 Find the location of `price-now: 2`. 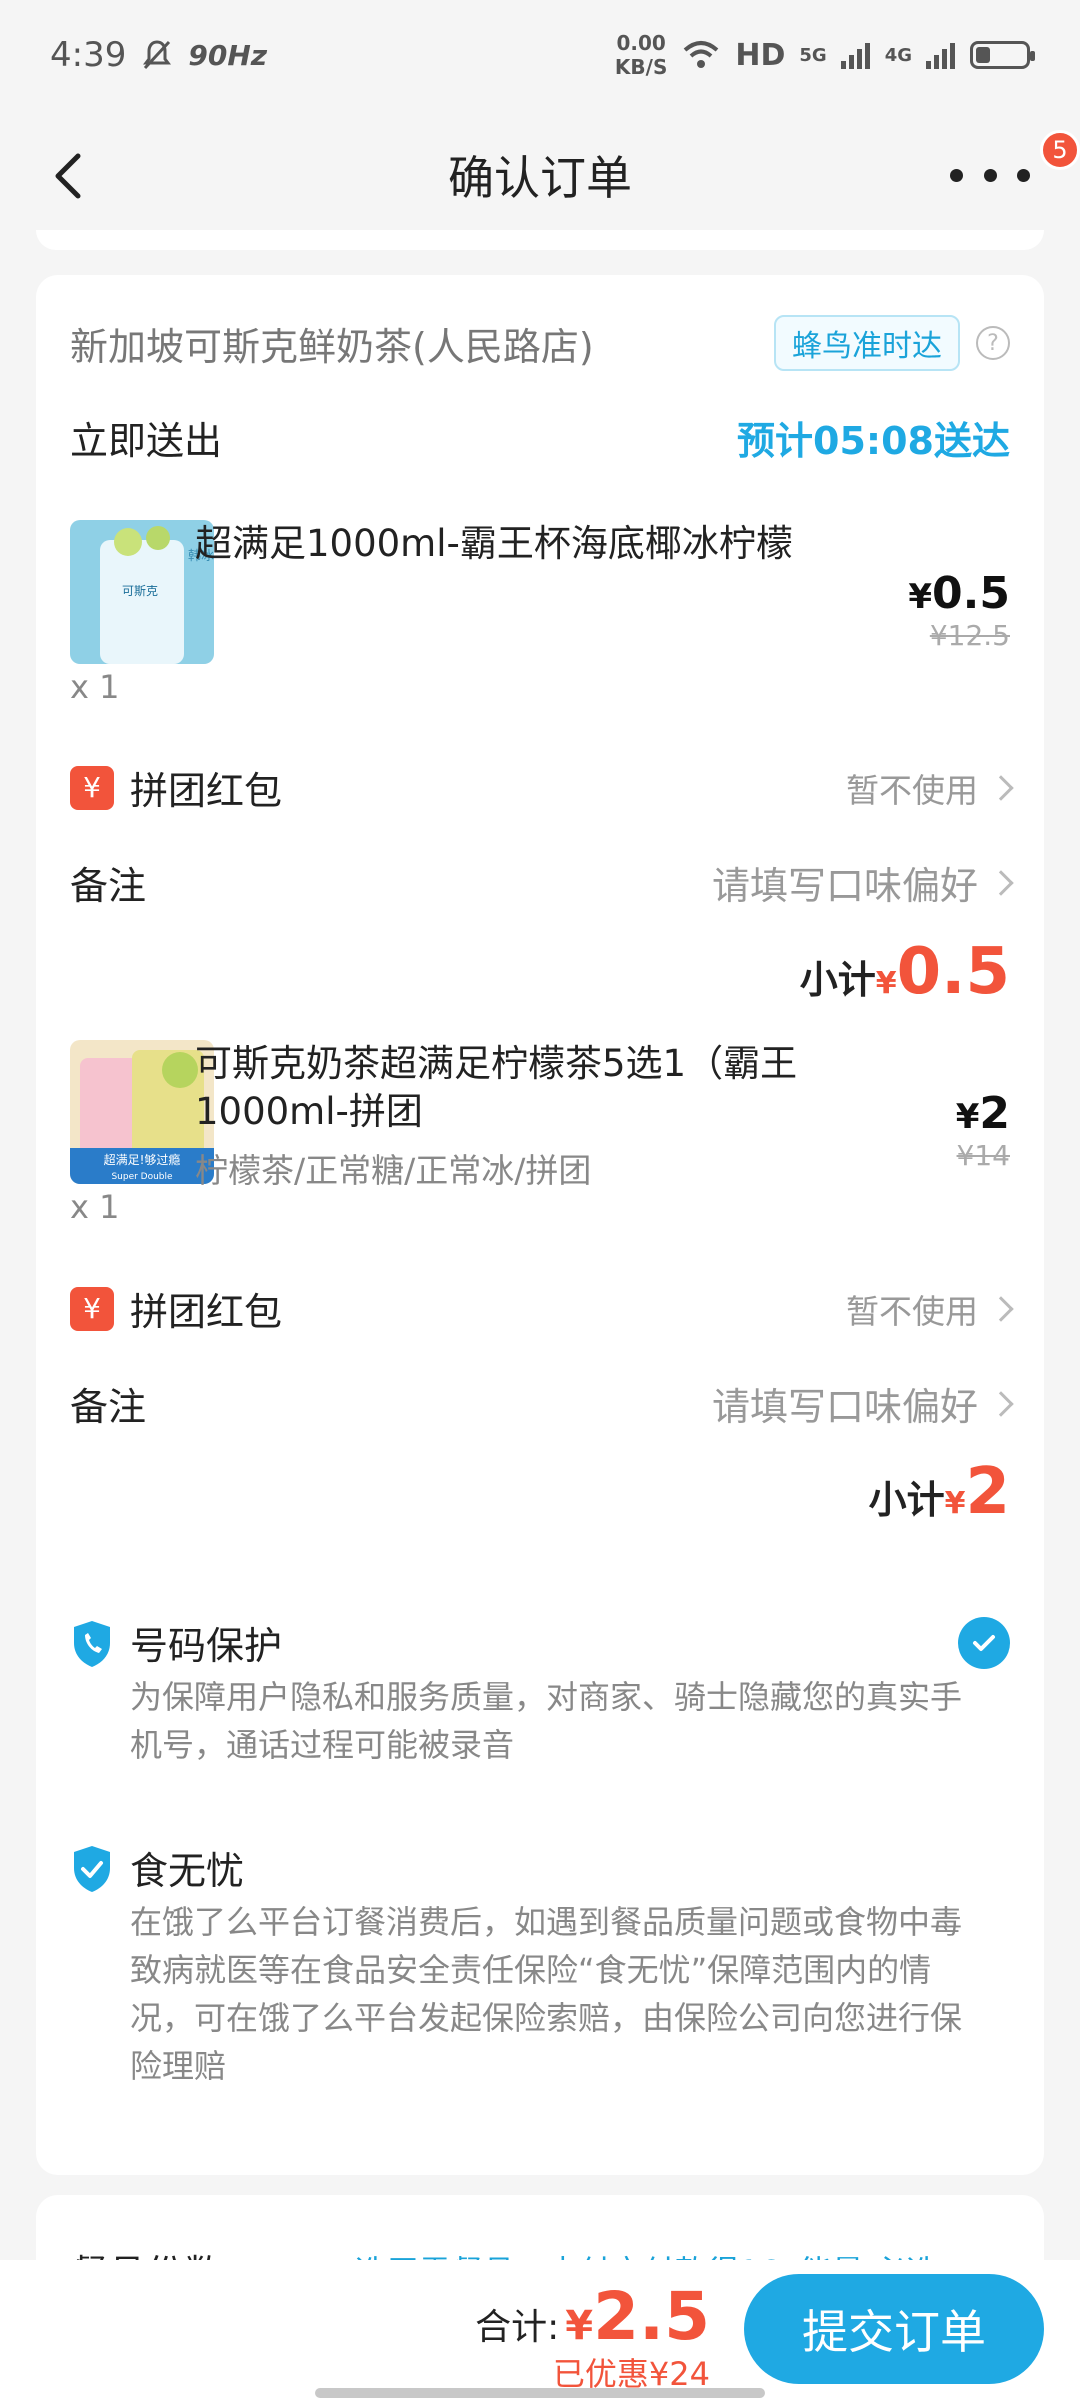

price-now: 2 is located at coordinates (994, 1113).